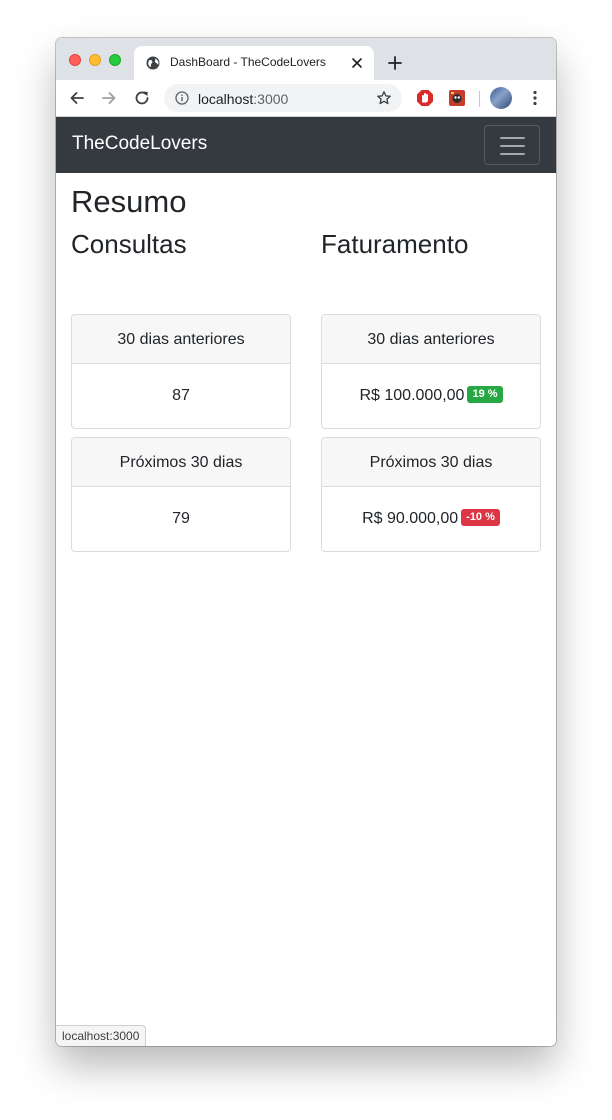 This screenshot has width=612, height=1120. What do you see at coordinates (226, 99) in the screenshot?
I see `url-host: localhost` at bounding box center [226, 99].